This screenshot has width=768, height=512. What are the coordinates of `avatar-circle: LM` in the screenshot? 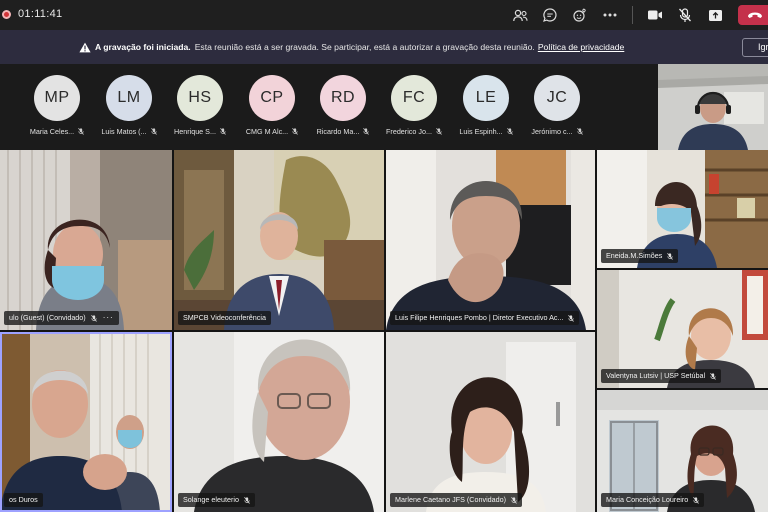 It's located at (129, 98).